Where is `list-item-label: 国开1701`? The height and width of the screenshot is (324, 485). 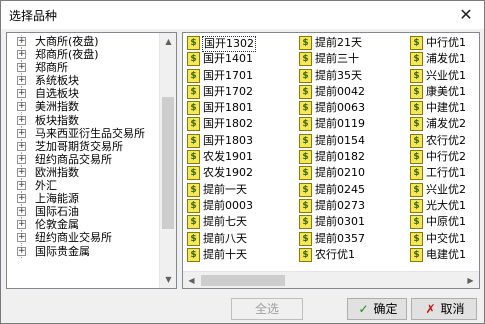
list-item-label: 国开1701 is located at coordinates (228, 75).